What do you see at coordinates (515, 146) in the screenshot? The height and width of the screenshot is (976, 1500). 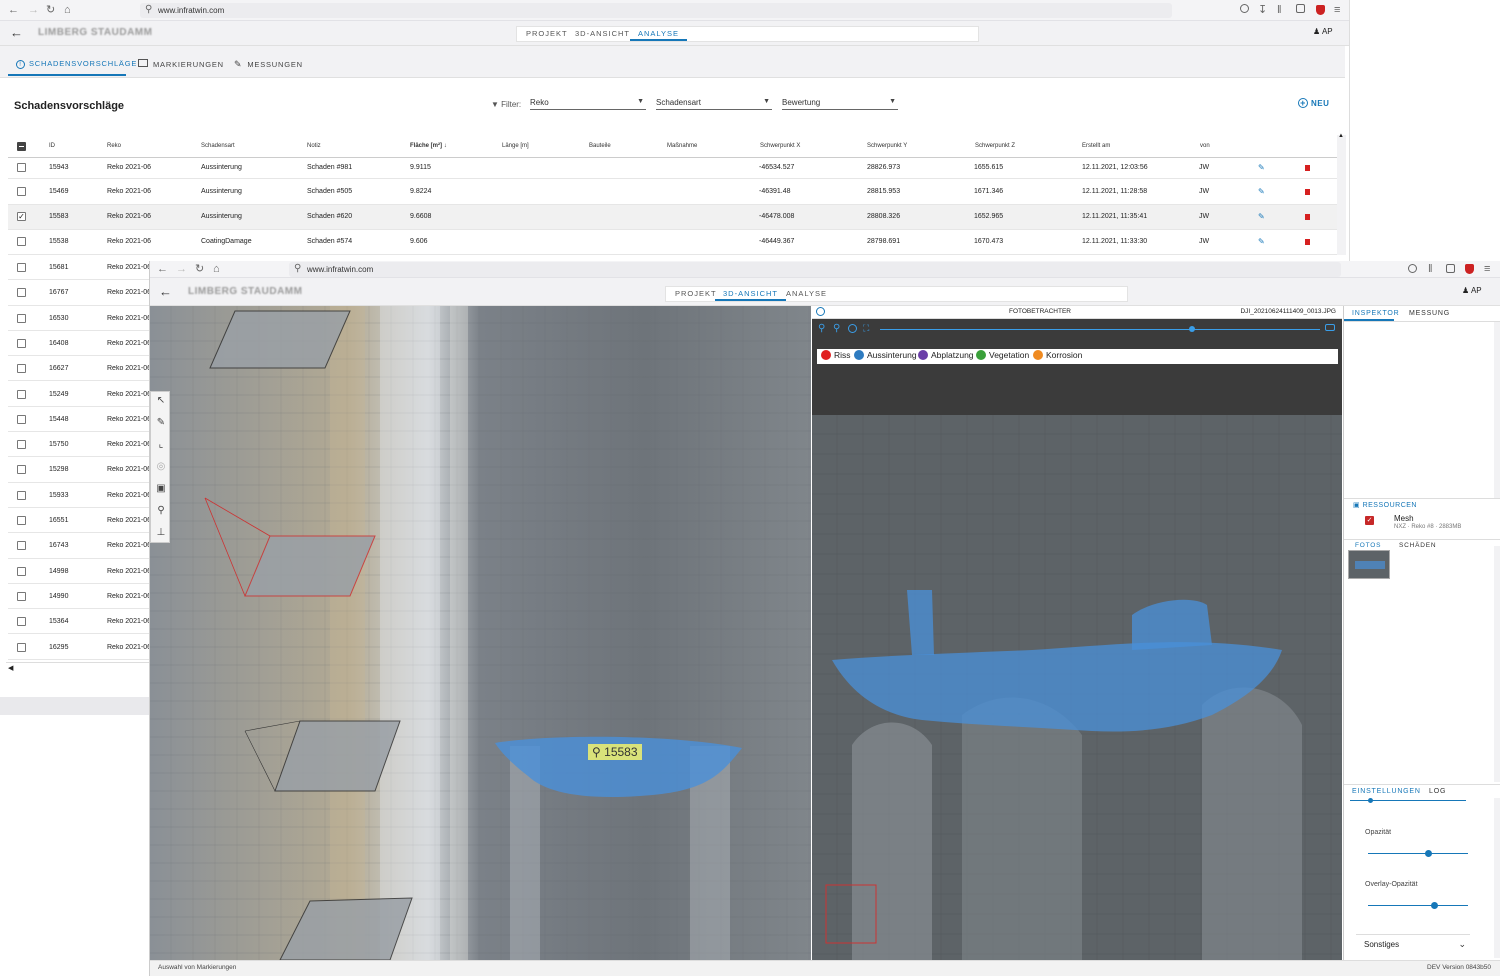 I see `col-laenge: Länge [m]` at bounding box center [515, 146].